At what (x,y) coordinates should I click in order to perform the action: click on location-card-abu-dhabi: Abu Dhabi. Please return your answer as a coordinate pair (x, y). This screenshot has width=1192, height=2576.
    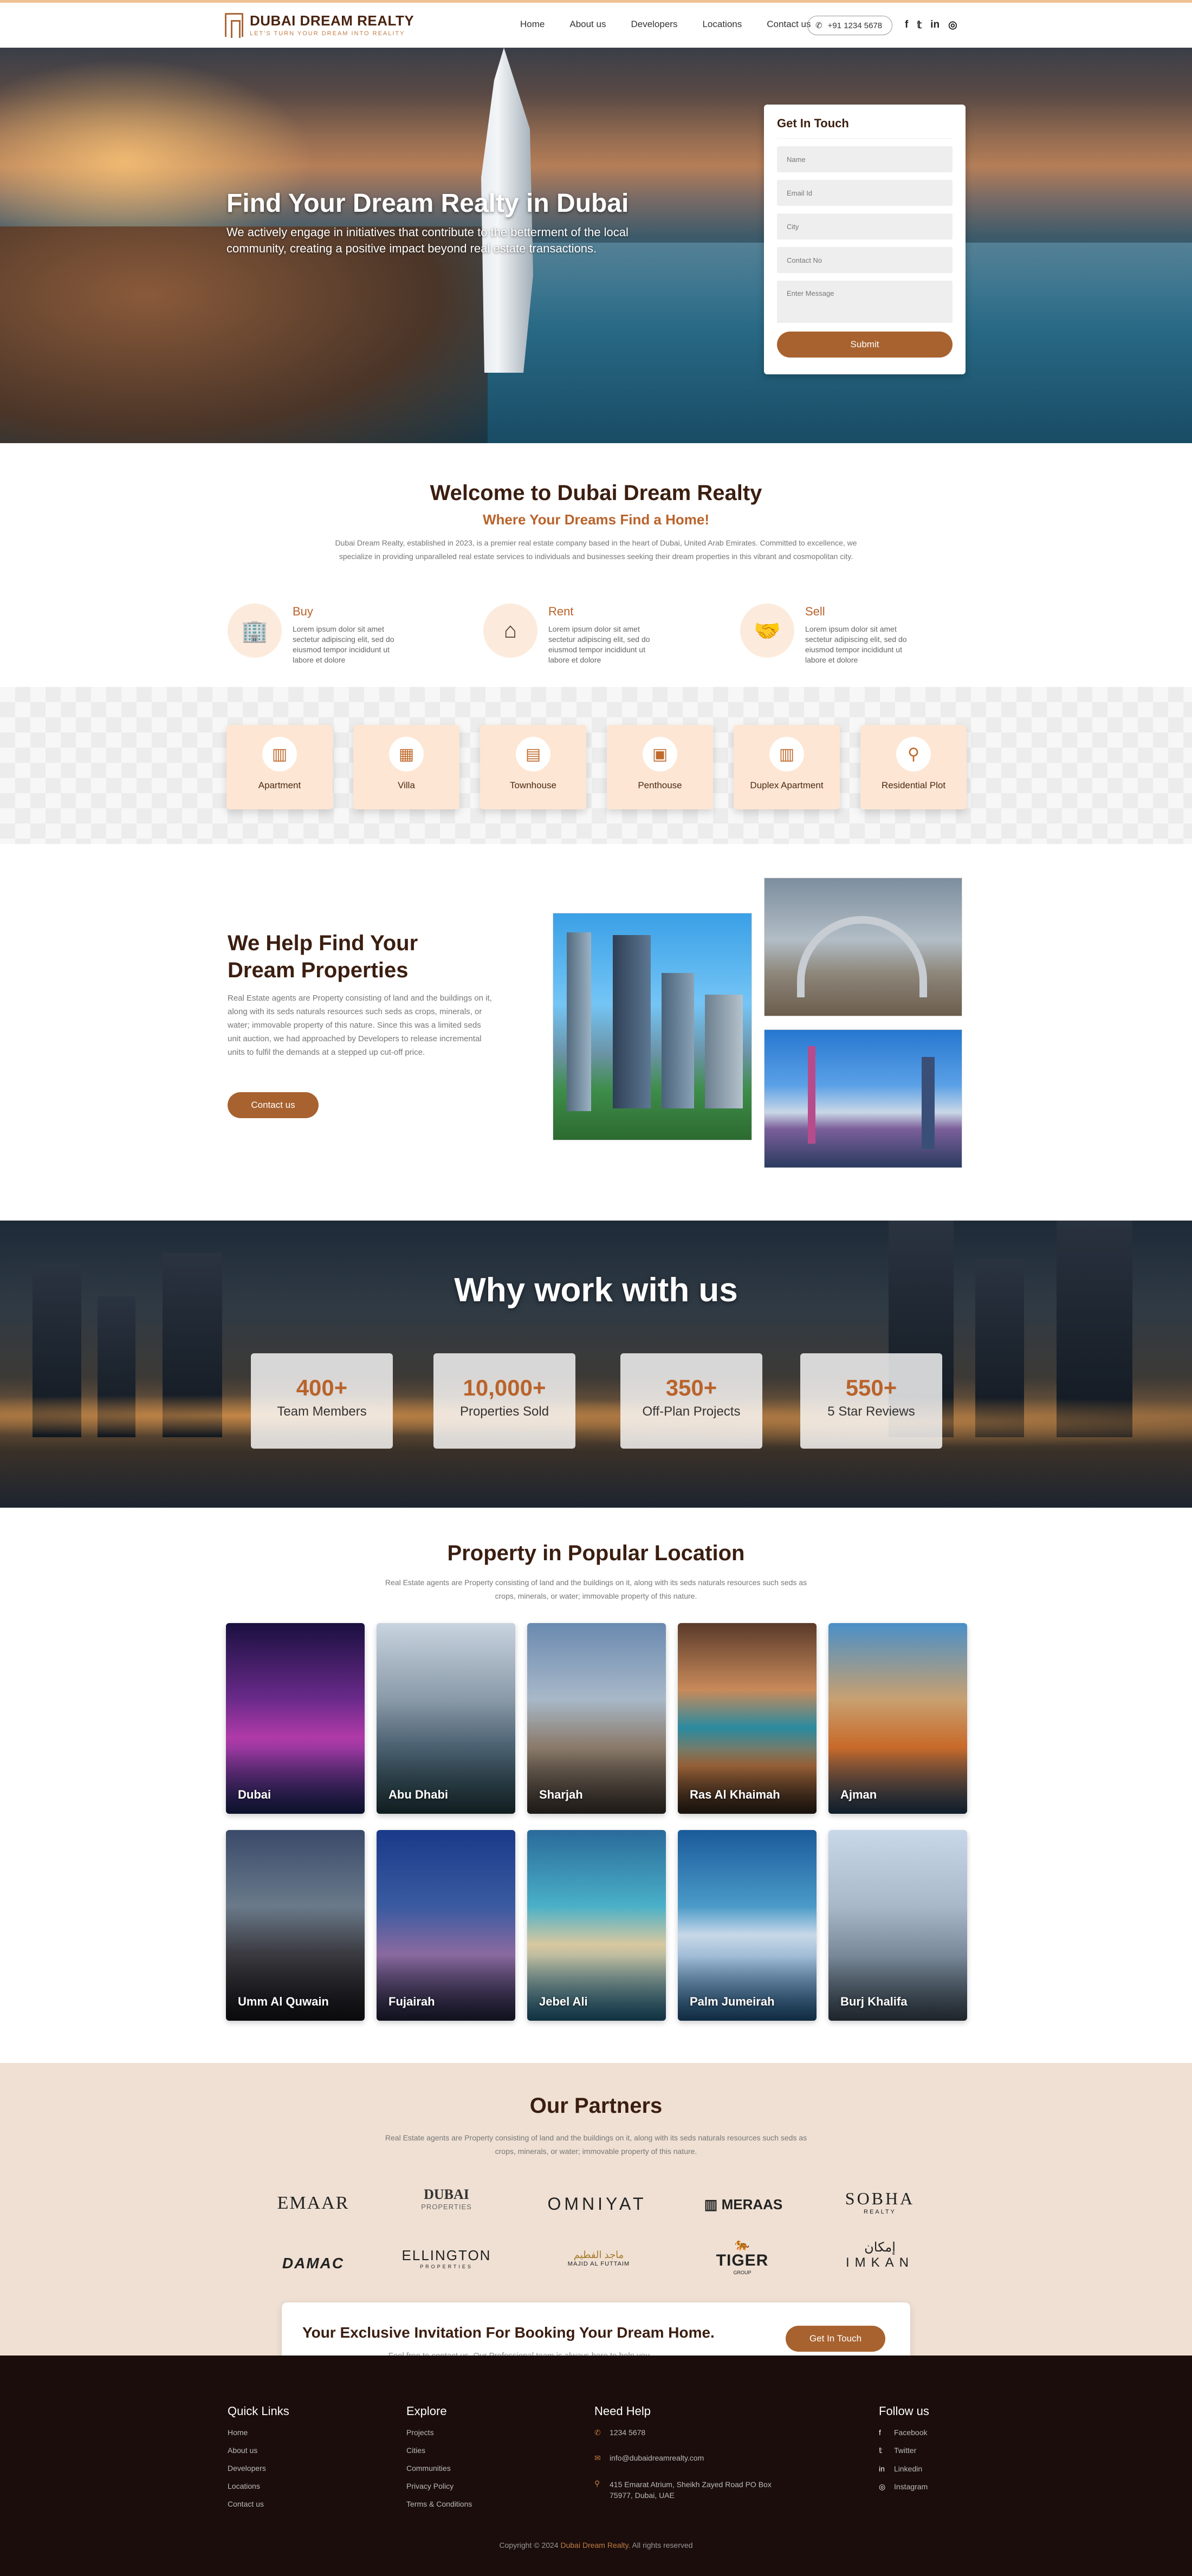
    Looking at the image, I should click on (446, 1718).